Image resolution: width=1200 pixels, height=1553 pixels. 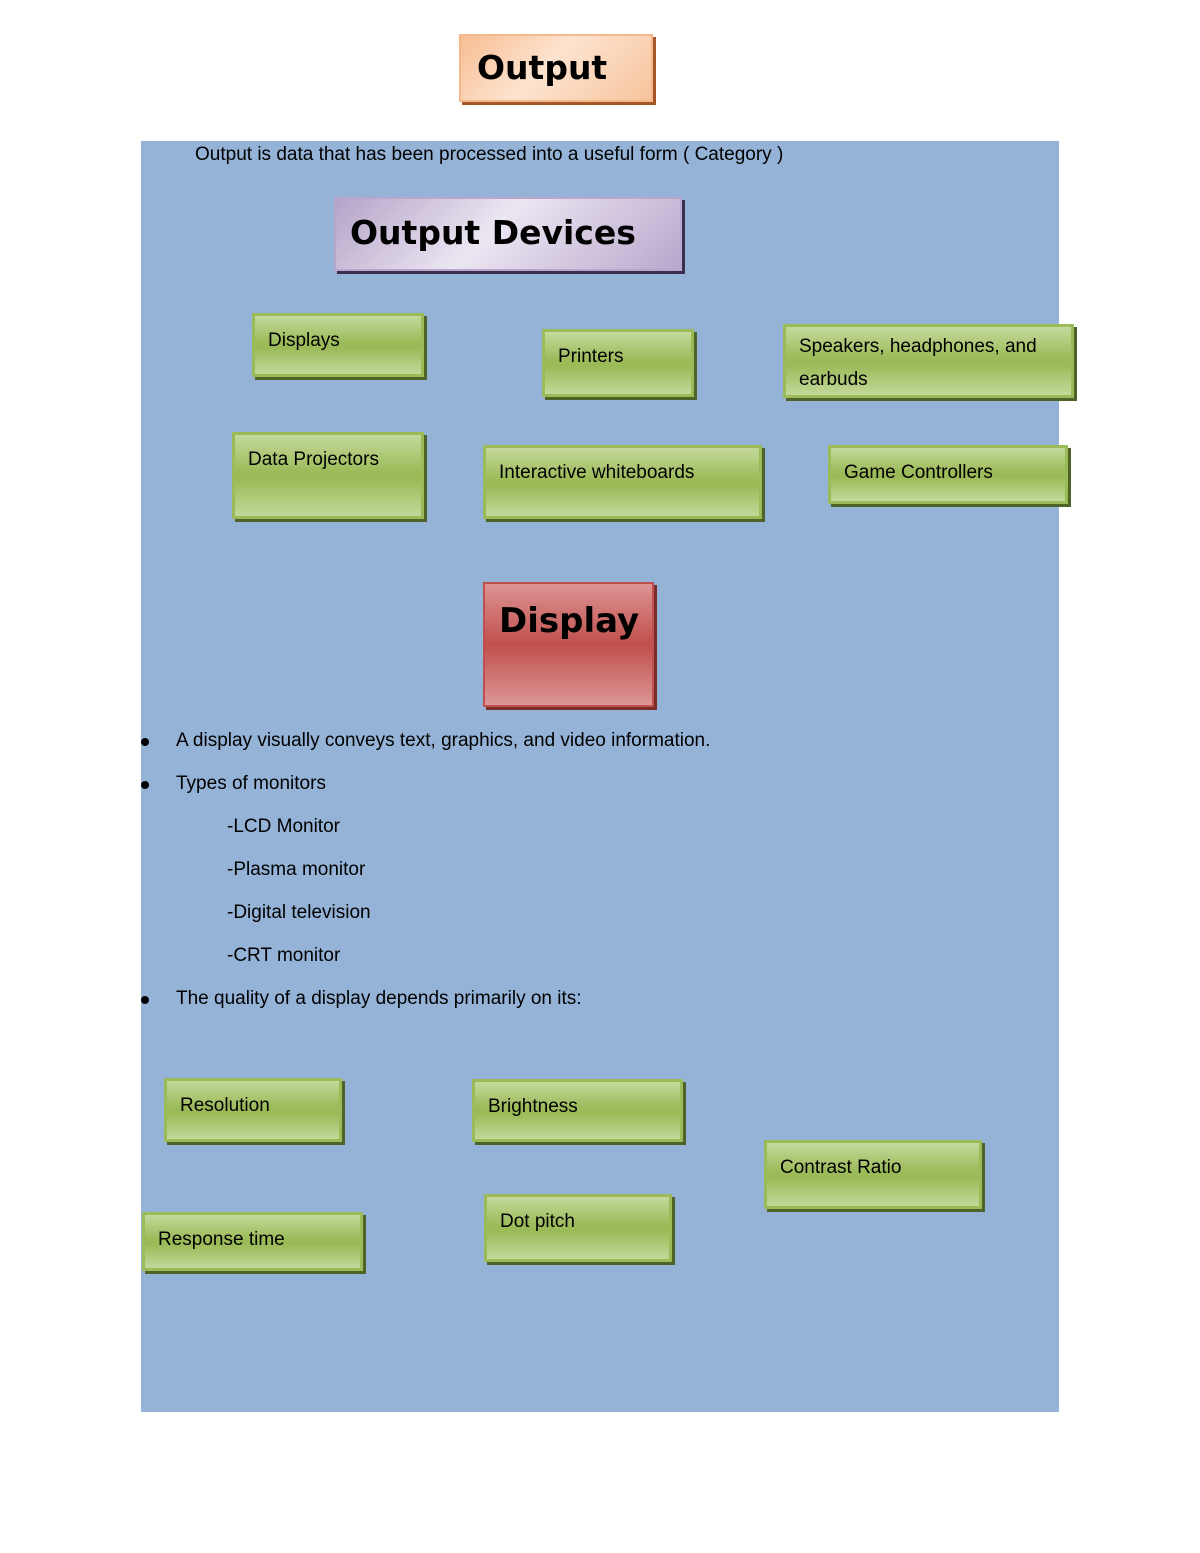 What do you see at coordinates (918, 363) in the screenshot?
I see `device-label: Speakers, headphones, and earbuds` at bounding box center [918, 363].